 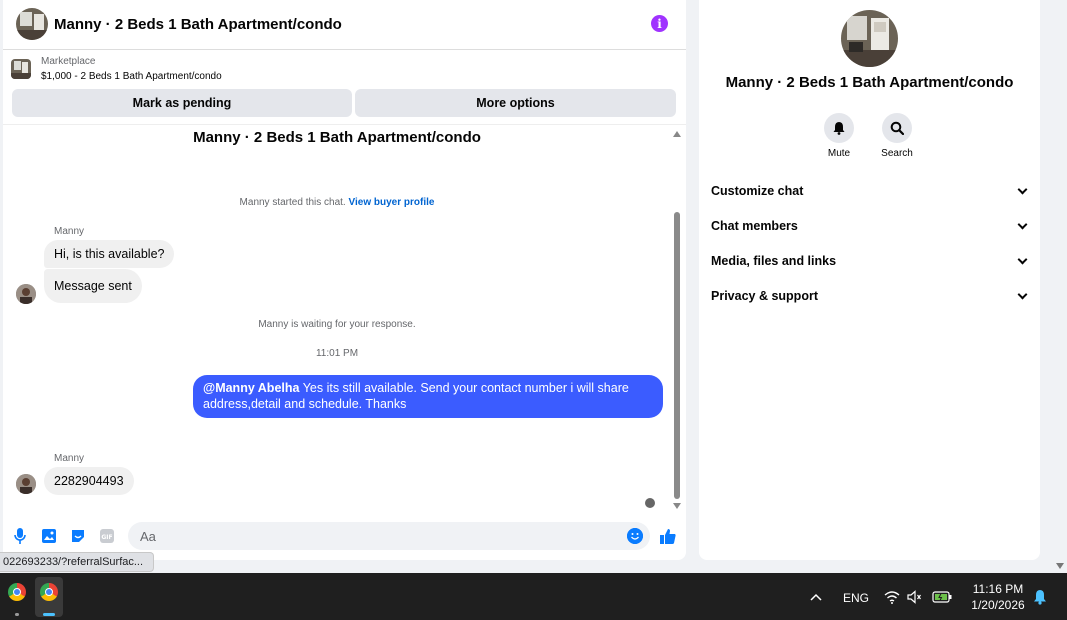 I want to click on emoji-icon, so click(x=635, y=536).